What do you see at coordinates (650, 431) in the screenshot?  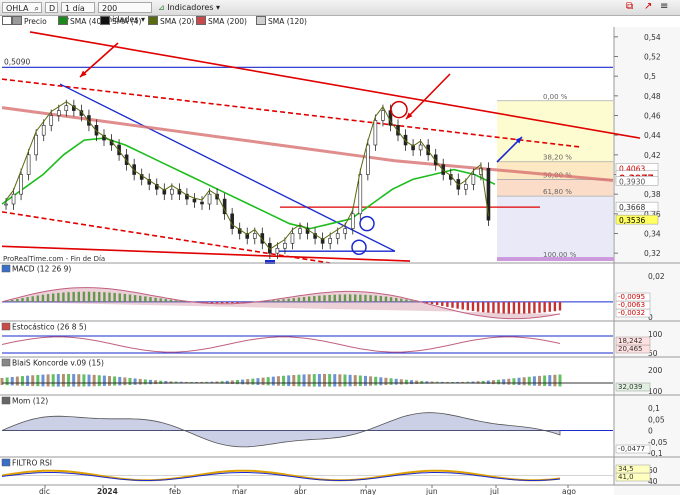 I see `panel-tick-label: 0` at bounding box center [650, 431].